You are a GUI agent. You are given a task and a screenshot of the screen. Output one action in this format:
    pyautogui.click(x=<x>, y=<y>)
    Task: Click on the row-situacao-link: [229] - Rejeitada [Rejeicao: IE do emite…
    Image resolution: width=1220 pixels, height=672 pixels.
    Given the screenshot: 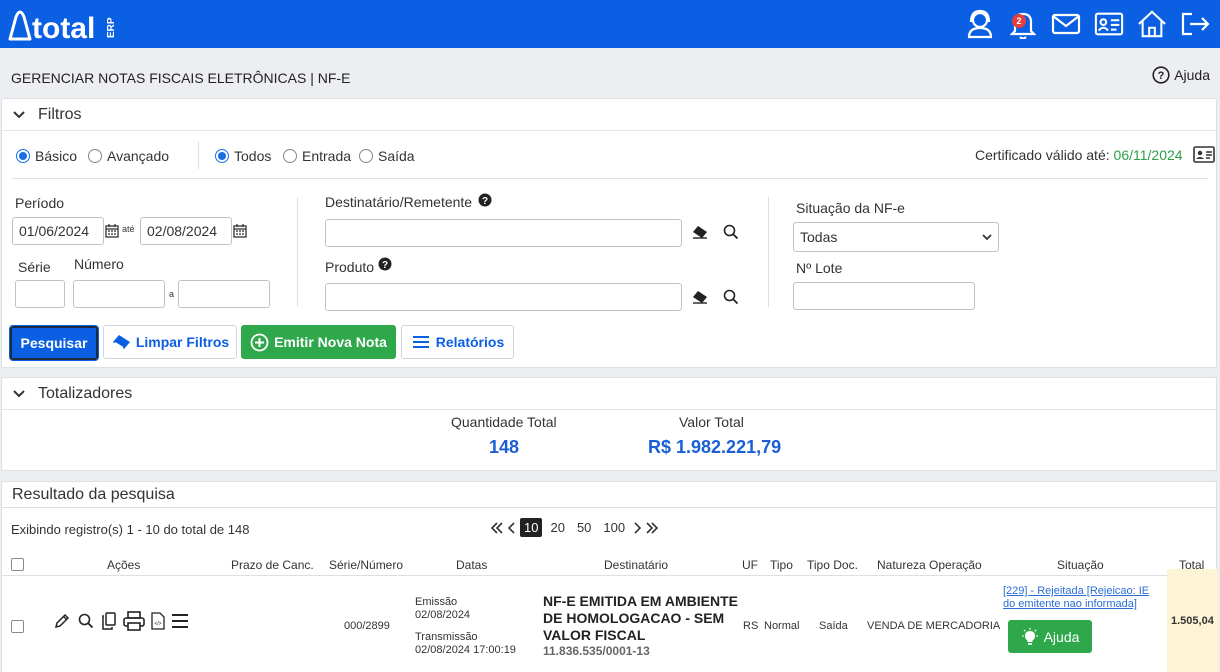 What is the action you would take?
    pyautogui.click(x=1083, y=598)
    